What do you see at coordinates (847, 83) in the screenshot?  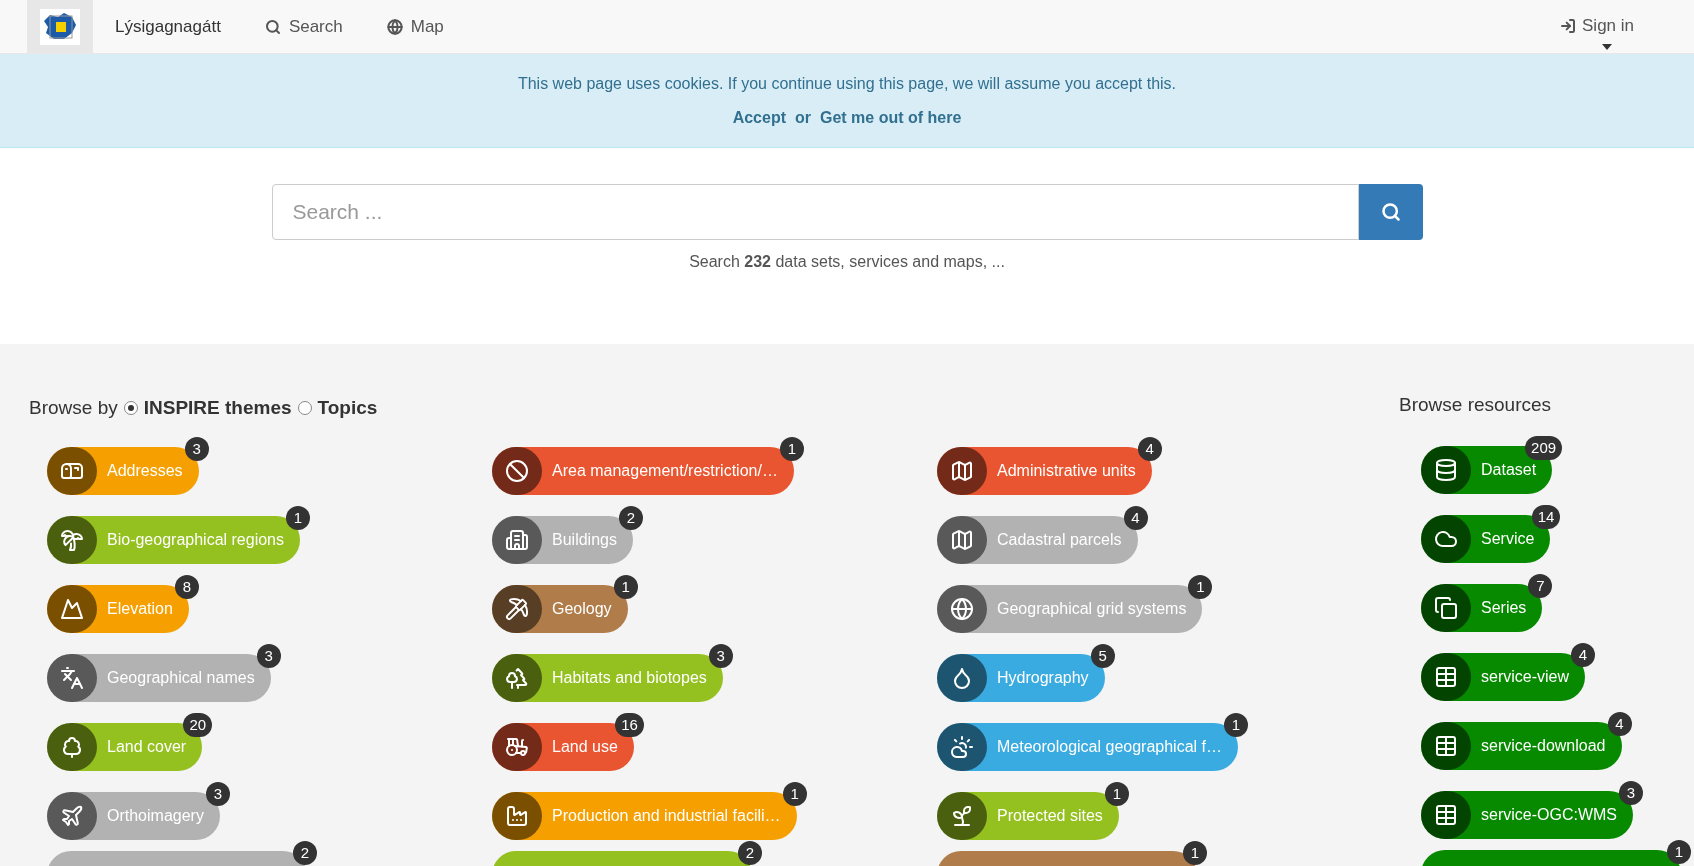 I see `cookie-message: This web page uses cookies. If you continue using this page, we will assume you accept this.` at bounding box center [847, 83].